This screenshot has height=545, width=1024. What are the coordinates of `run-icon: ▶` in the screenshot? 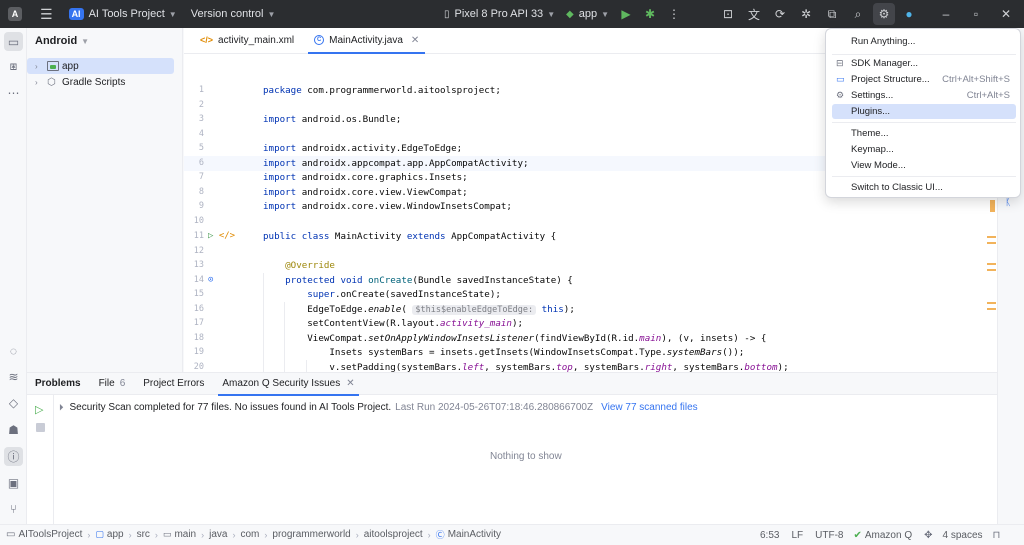 It's located at (626, 14).